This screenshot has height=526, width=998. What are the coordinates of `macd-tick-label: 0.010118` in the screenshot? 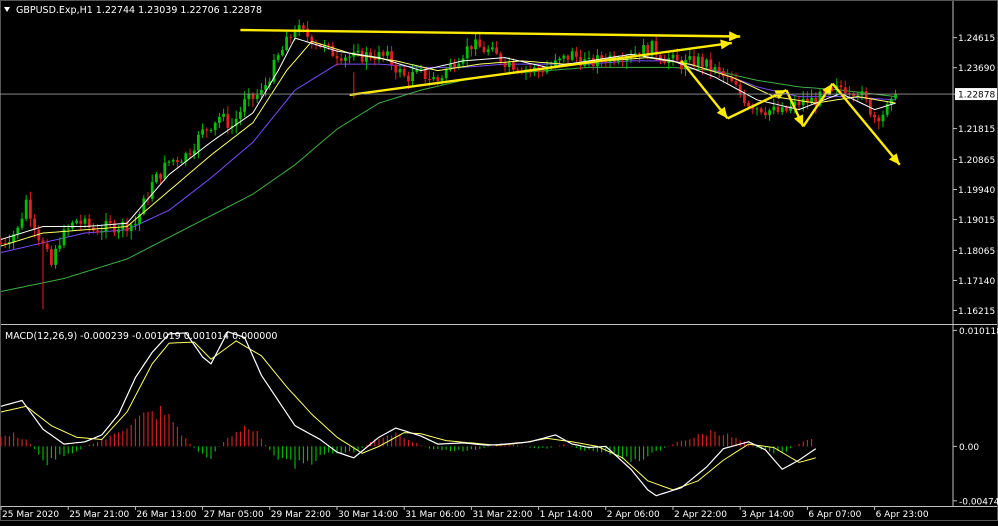 It's located at (978, 332).